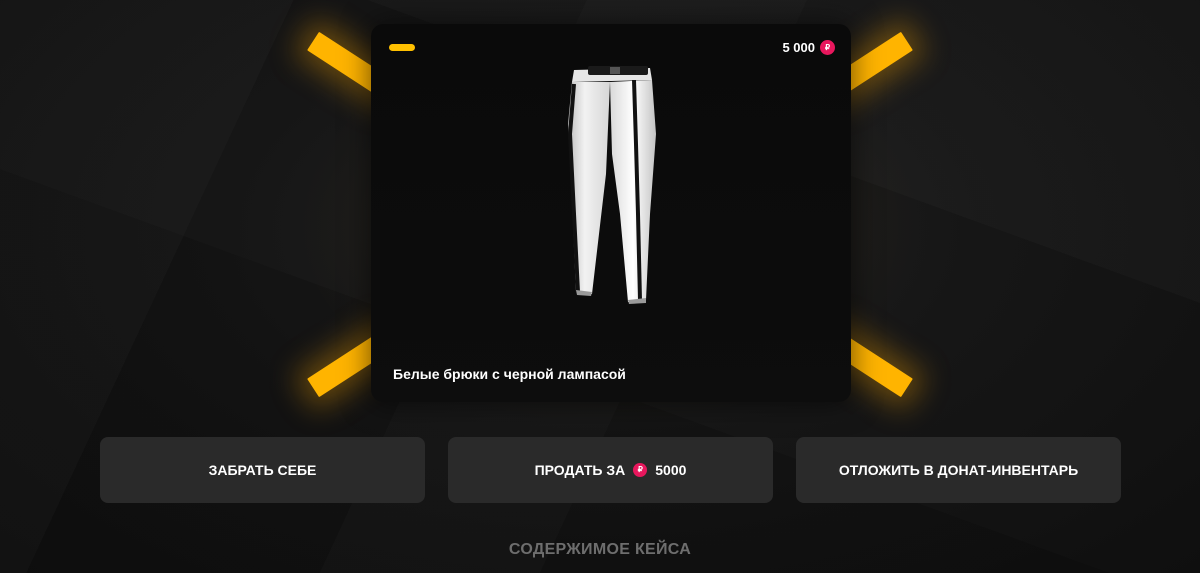 Image resolution: width=1200 pixels, height=573 pixels. Describe the element at coordinates (671, 470) in the screenshot. I see `sell-price-value: 5000` at that location.